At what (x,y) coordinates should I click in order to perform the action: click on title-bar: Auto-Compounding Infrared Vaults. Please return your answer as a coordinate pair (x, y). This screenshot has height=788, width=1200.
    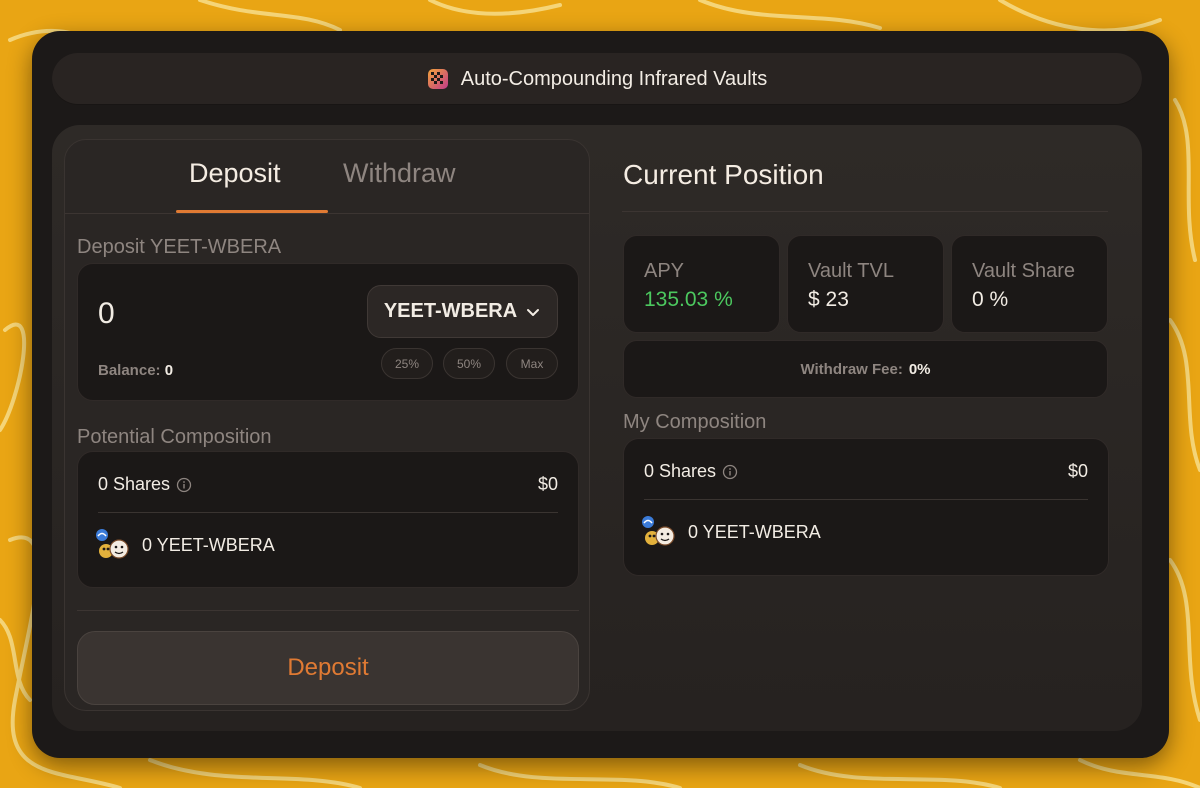
    Looking at the image, I should click on (597, 79).